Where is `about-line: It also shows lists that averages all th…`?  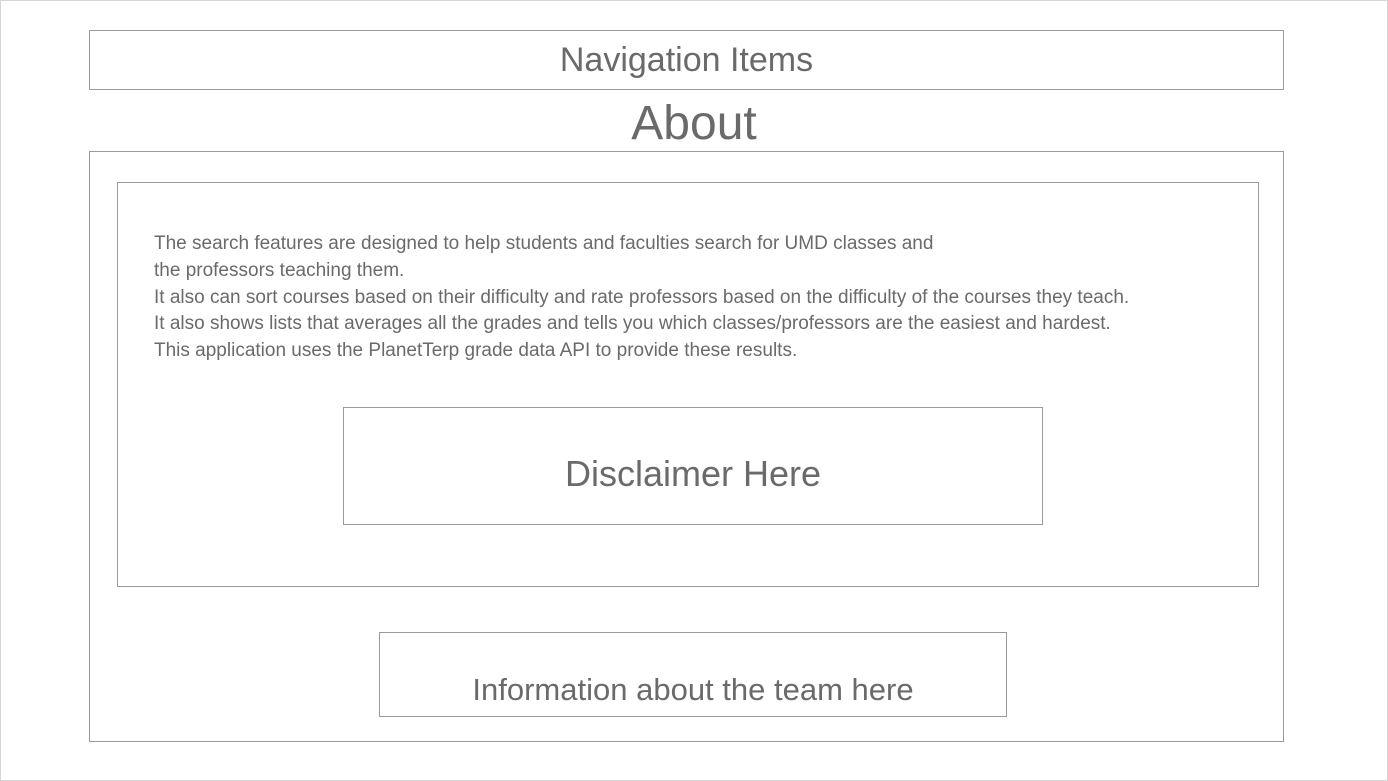 about-line: It also shows lists that averages all th… is located at coordinates (632, 324).